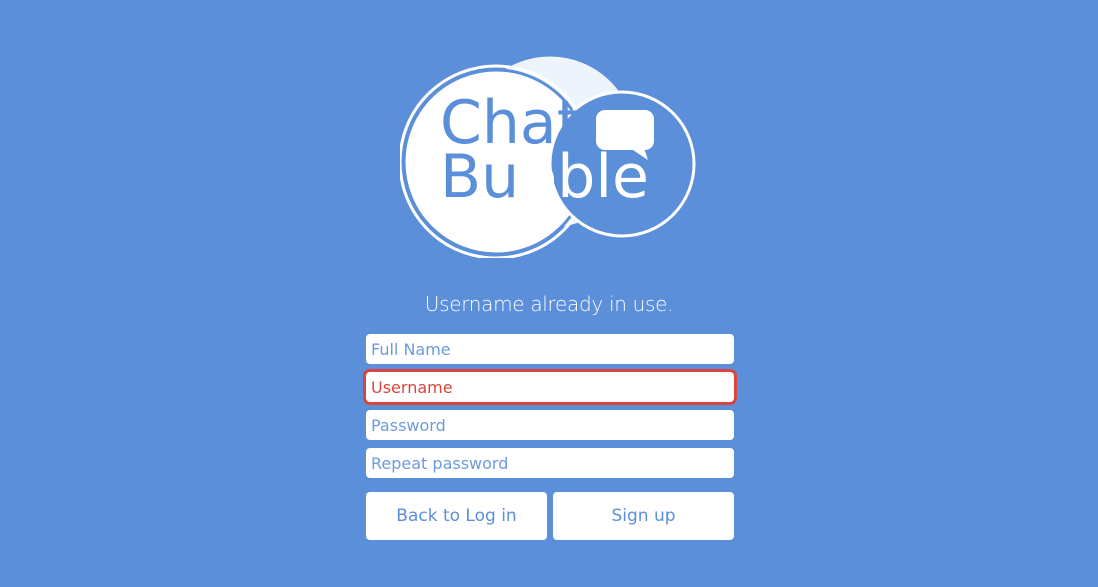 This screenshot has width=1098, height=587. I want to click on sign-up-button: Sign up, so click(643, 516).